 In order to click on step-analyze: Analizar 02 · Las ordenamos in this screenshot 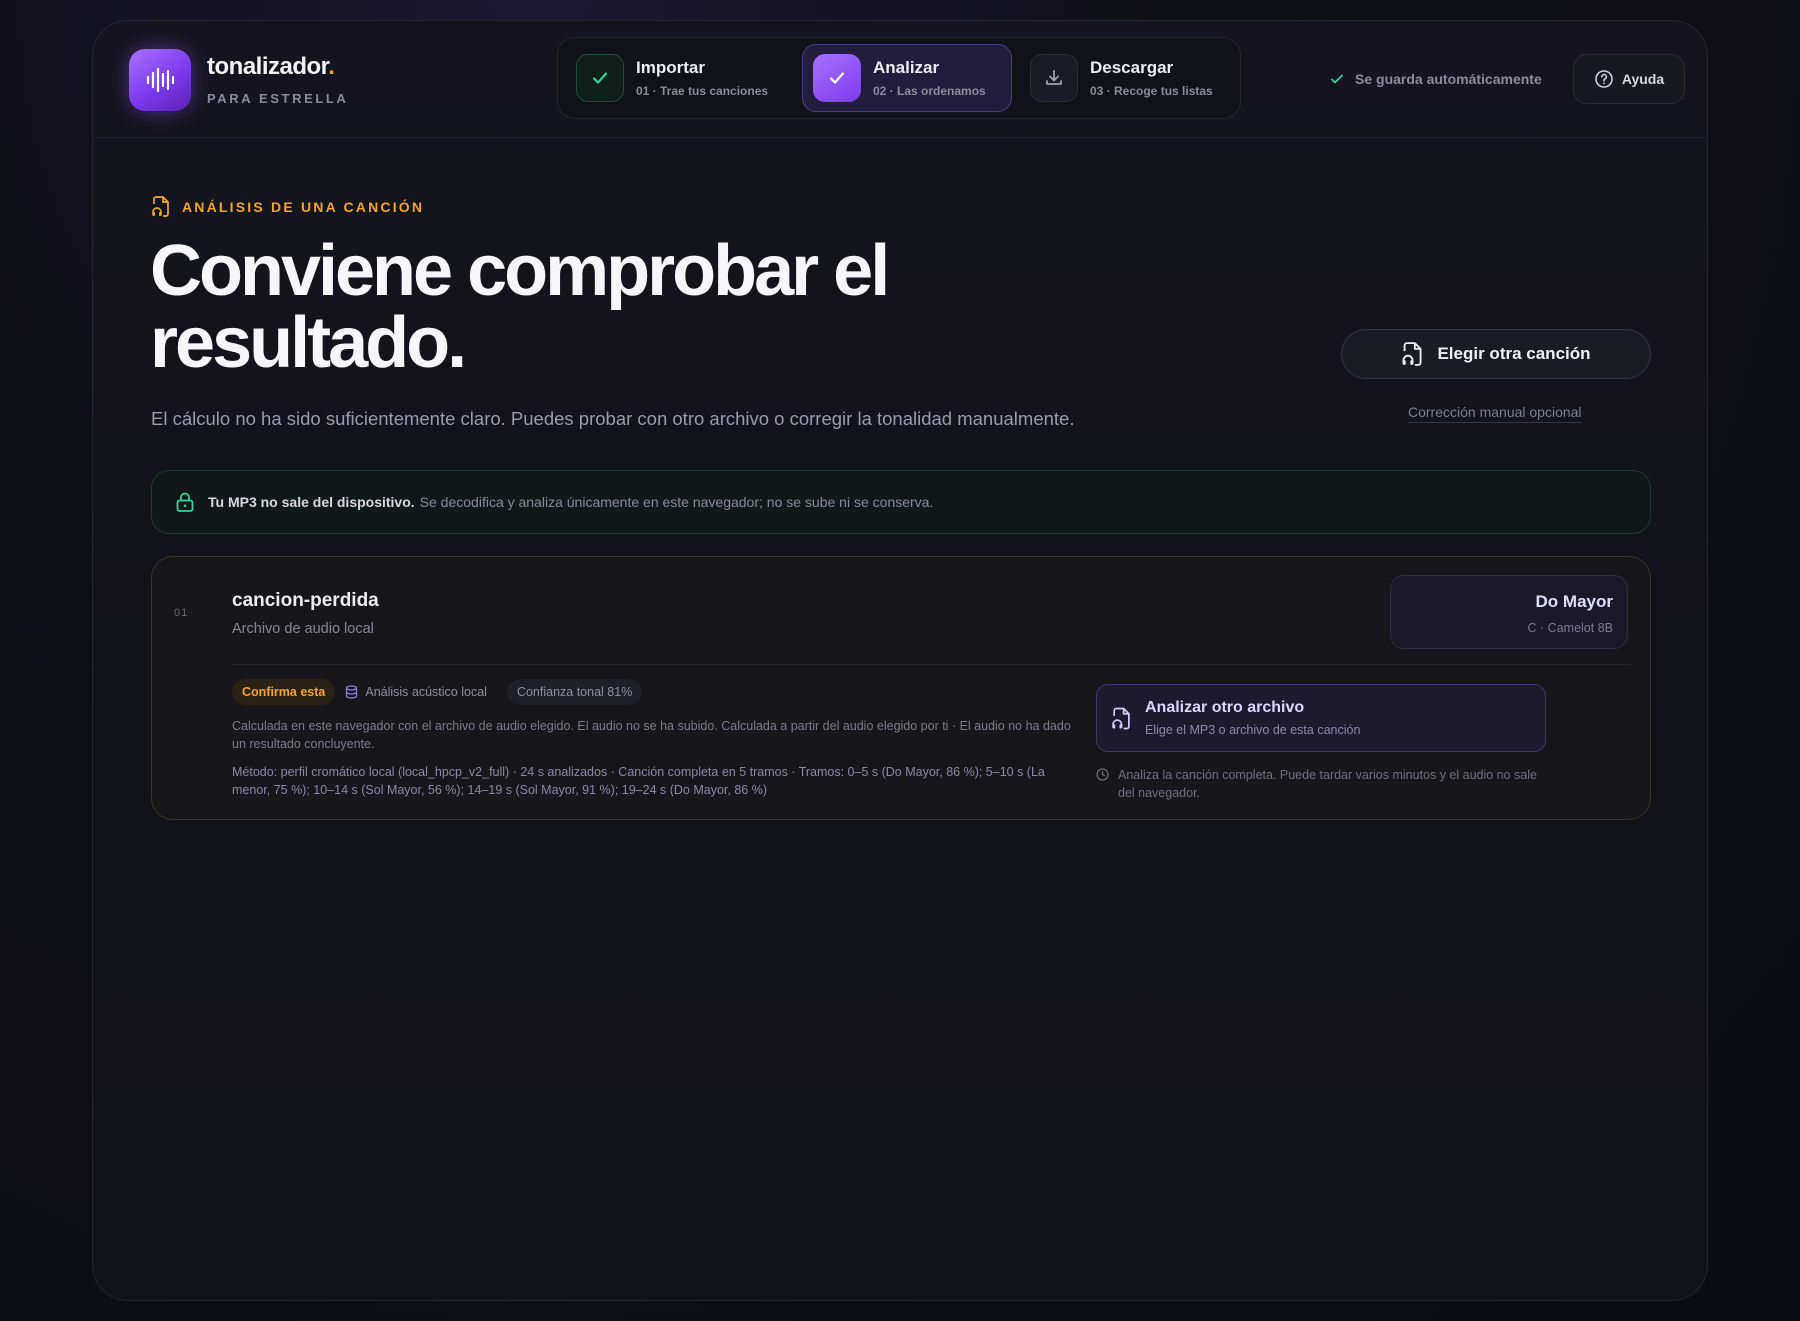, I will do `click(907, 78)`.